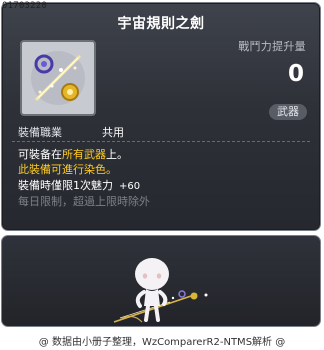 Image resolution: width=324 pixels, height=350 pixels. Describe the element at coordinates (84, 201) in the screenshot. I see `daily-limit-line: 每日限制，超過上限時除外` at that location.